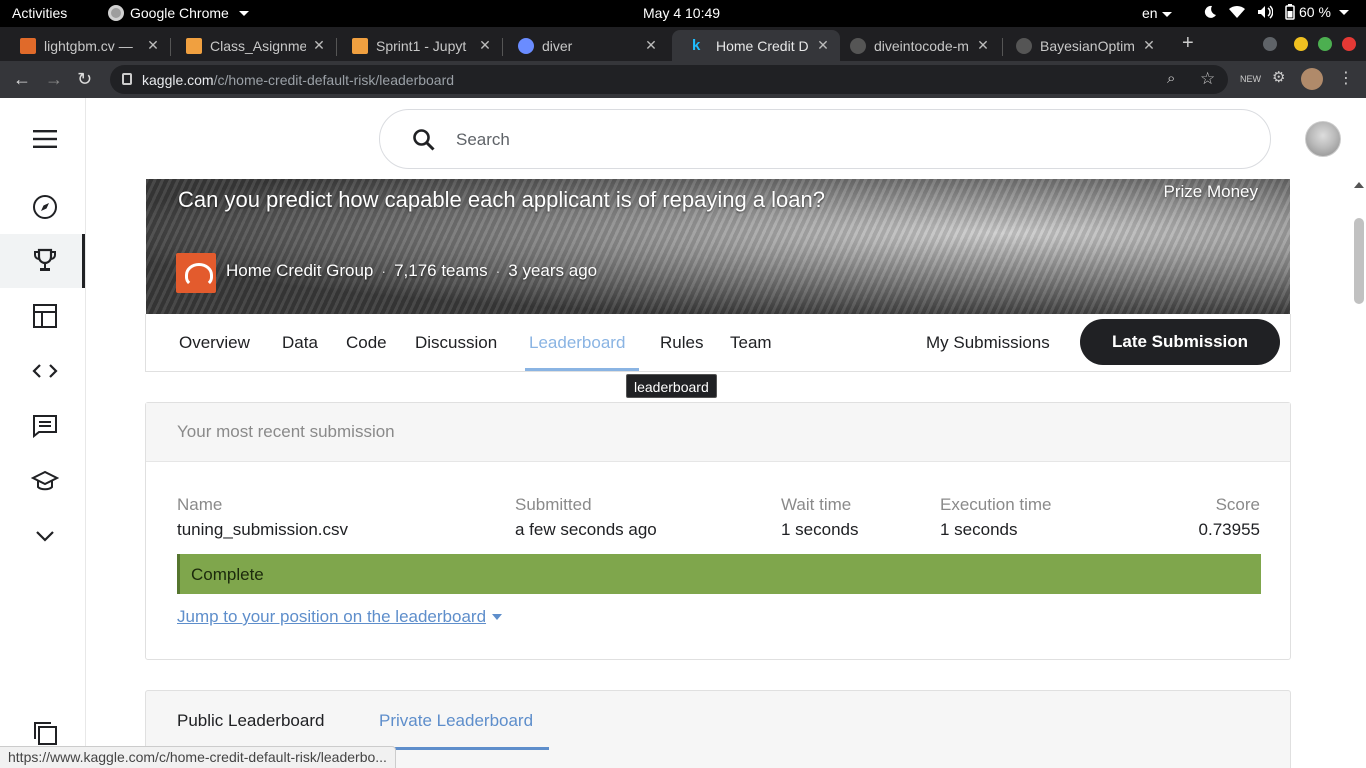  Describe the element at coordinates (456, 721) in the screenshot. I see `tab-private-leaderboard: Private Leaderboard` at that location.